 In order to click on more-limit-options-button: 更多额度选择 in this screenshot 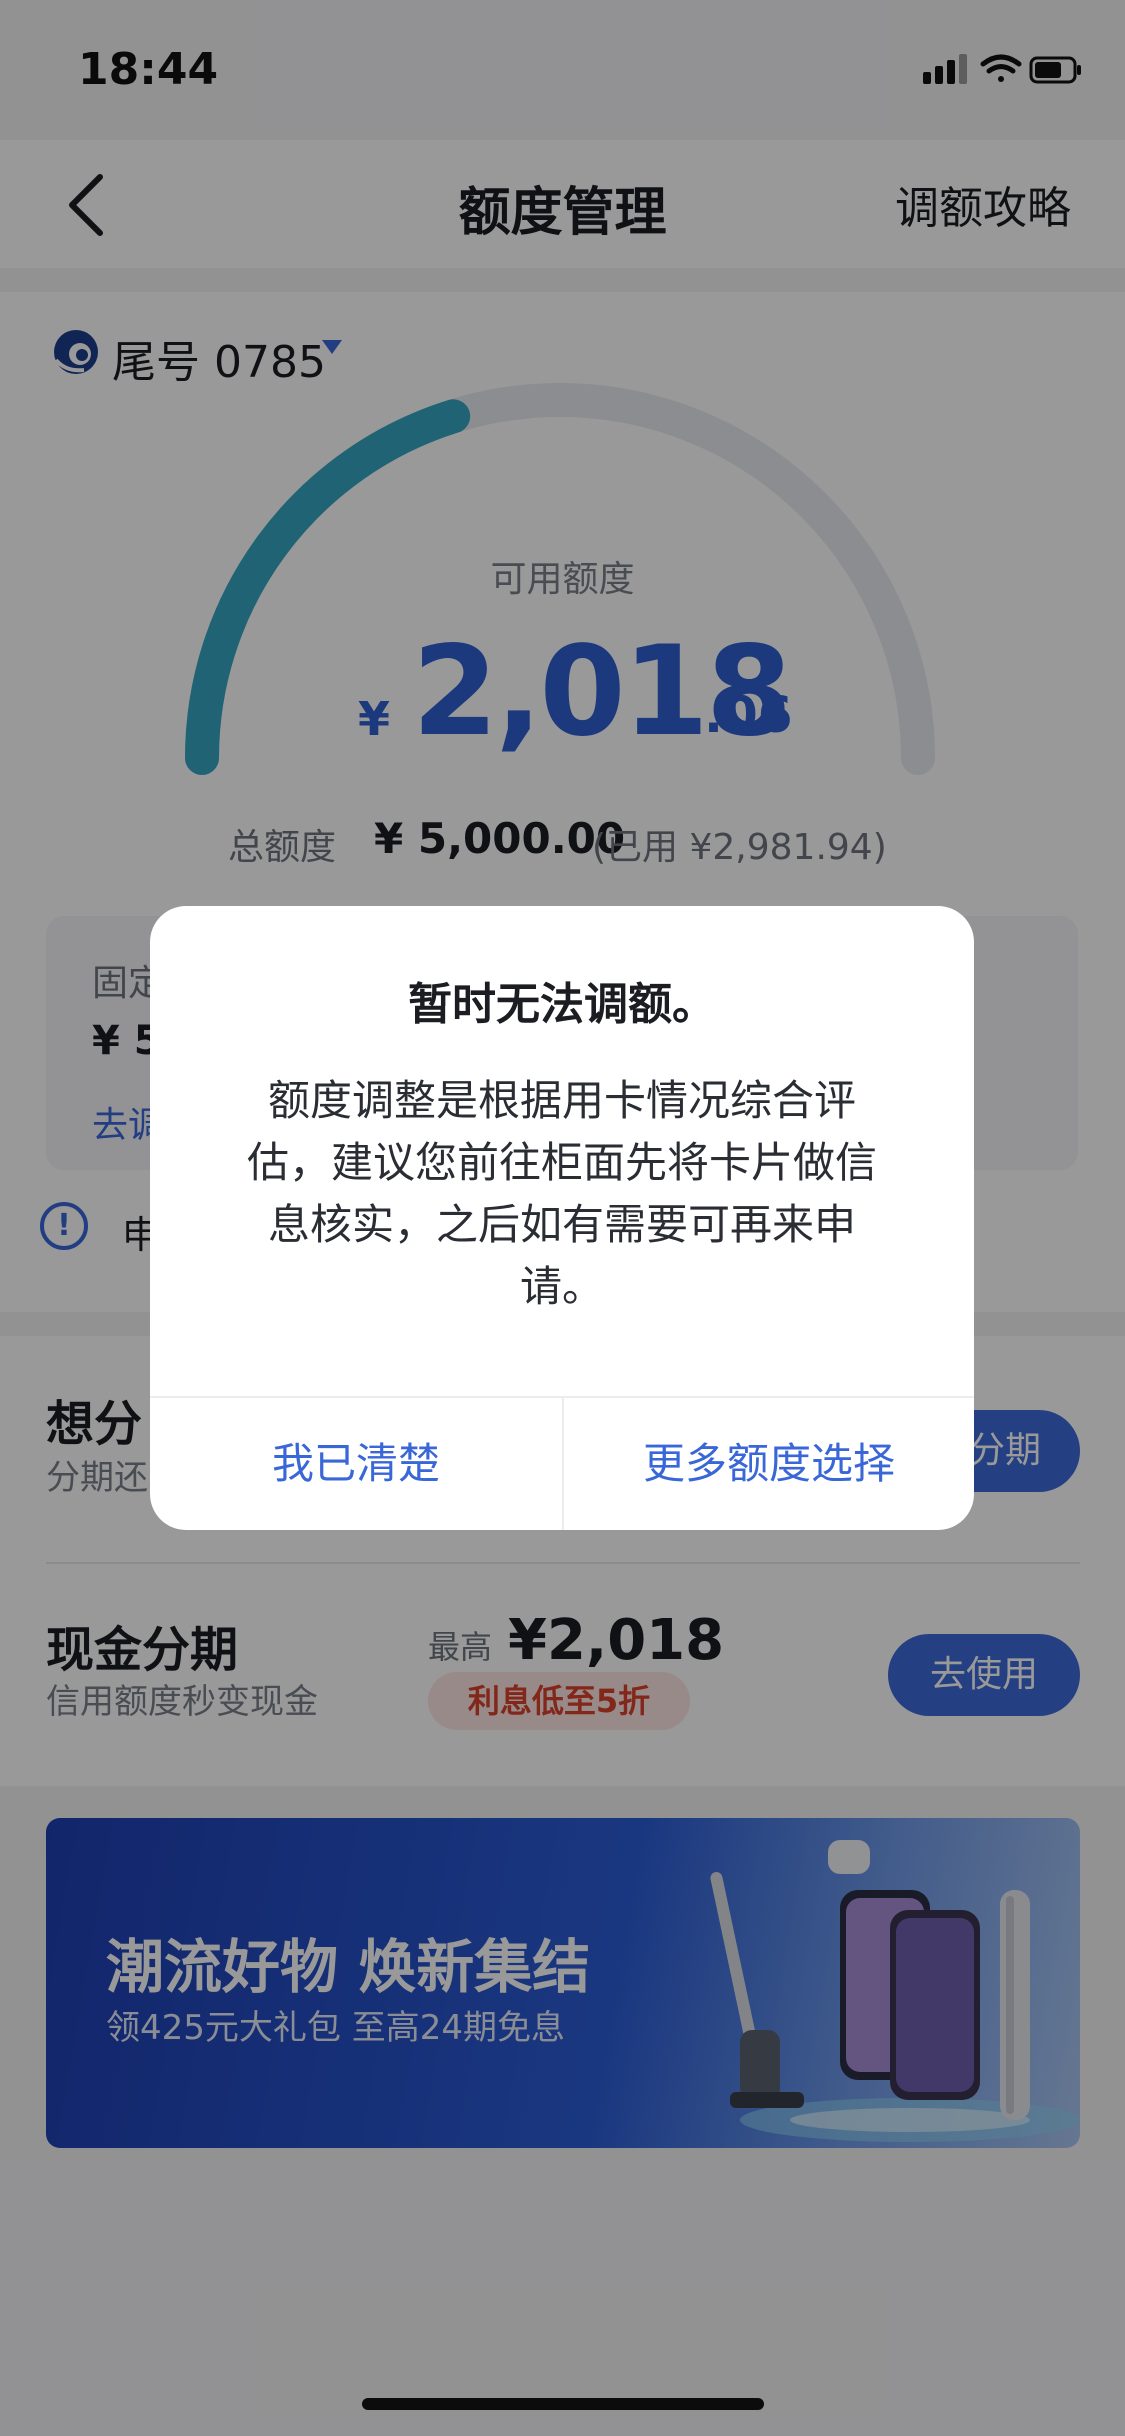, I will do `click(769, 1464)`.